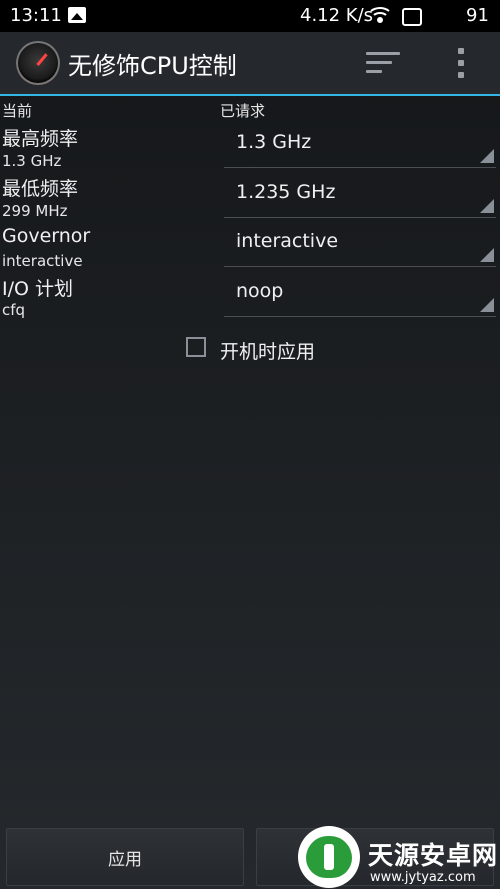 The image size is (500, 889). Describe the element at coordinates (38, 63) in the screenshot. I see `speedometer-icon` at that location.